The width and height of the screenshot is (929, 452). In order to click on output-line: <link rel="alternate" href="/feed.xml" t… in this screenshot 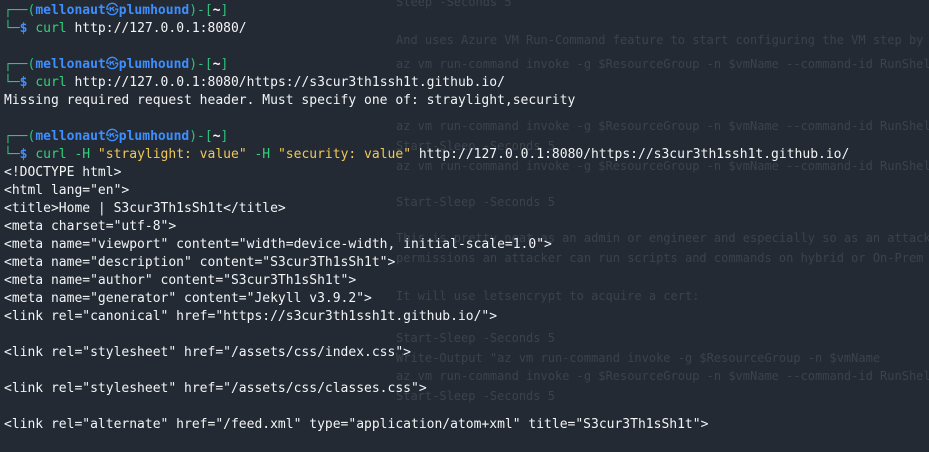, I will do `click(356, 424)`.